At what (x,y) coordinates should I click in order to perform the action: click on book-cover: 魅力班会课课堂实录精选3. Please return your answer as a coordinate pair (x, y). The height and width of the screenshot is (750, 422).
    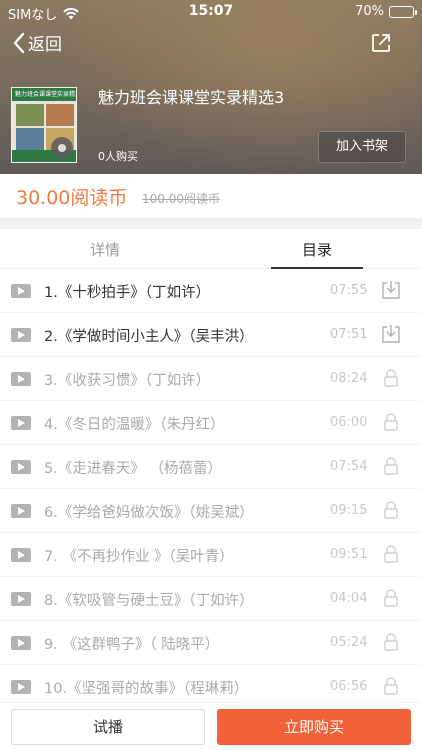
    Looking at the image, I should click on (44, 125).